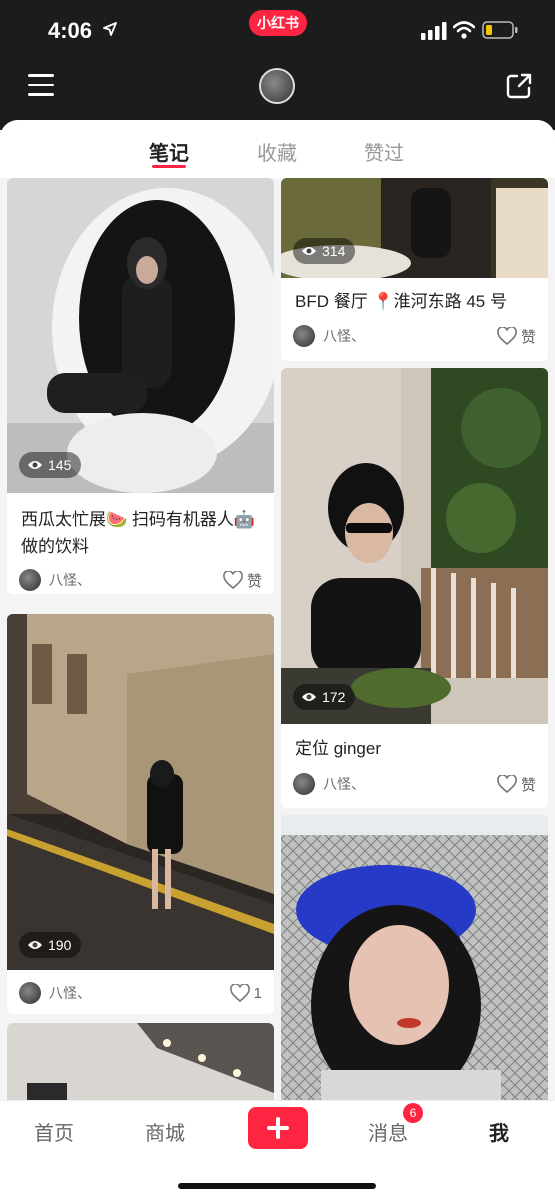 This screenshot has width=555, height=1200. What do you see at coordinates (334, 251) in the screenshot?
I see `view-count: 314` at bounding box center [334, 251].